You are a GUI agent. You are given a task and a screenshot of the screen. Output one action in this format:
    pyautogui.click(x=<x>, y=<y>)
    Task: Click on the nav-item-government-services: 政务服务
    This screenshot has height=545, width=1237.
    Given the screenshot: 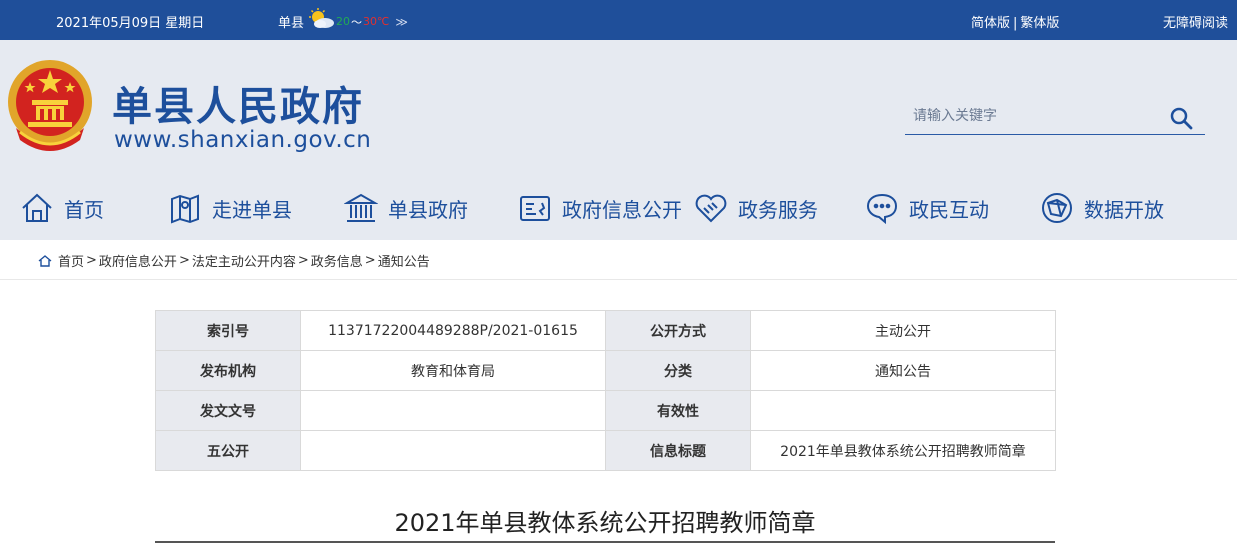 What is the action you would take?
    pyautogui.click(x=756, y=208)
    